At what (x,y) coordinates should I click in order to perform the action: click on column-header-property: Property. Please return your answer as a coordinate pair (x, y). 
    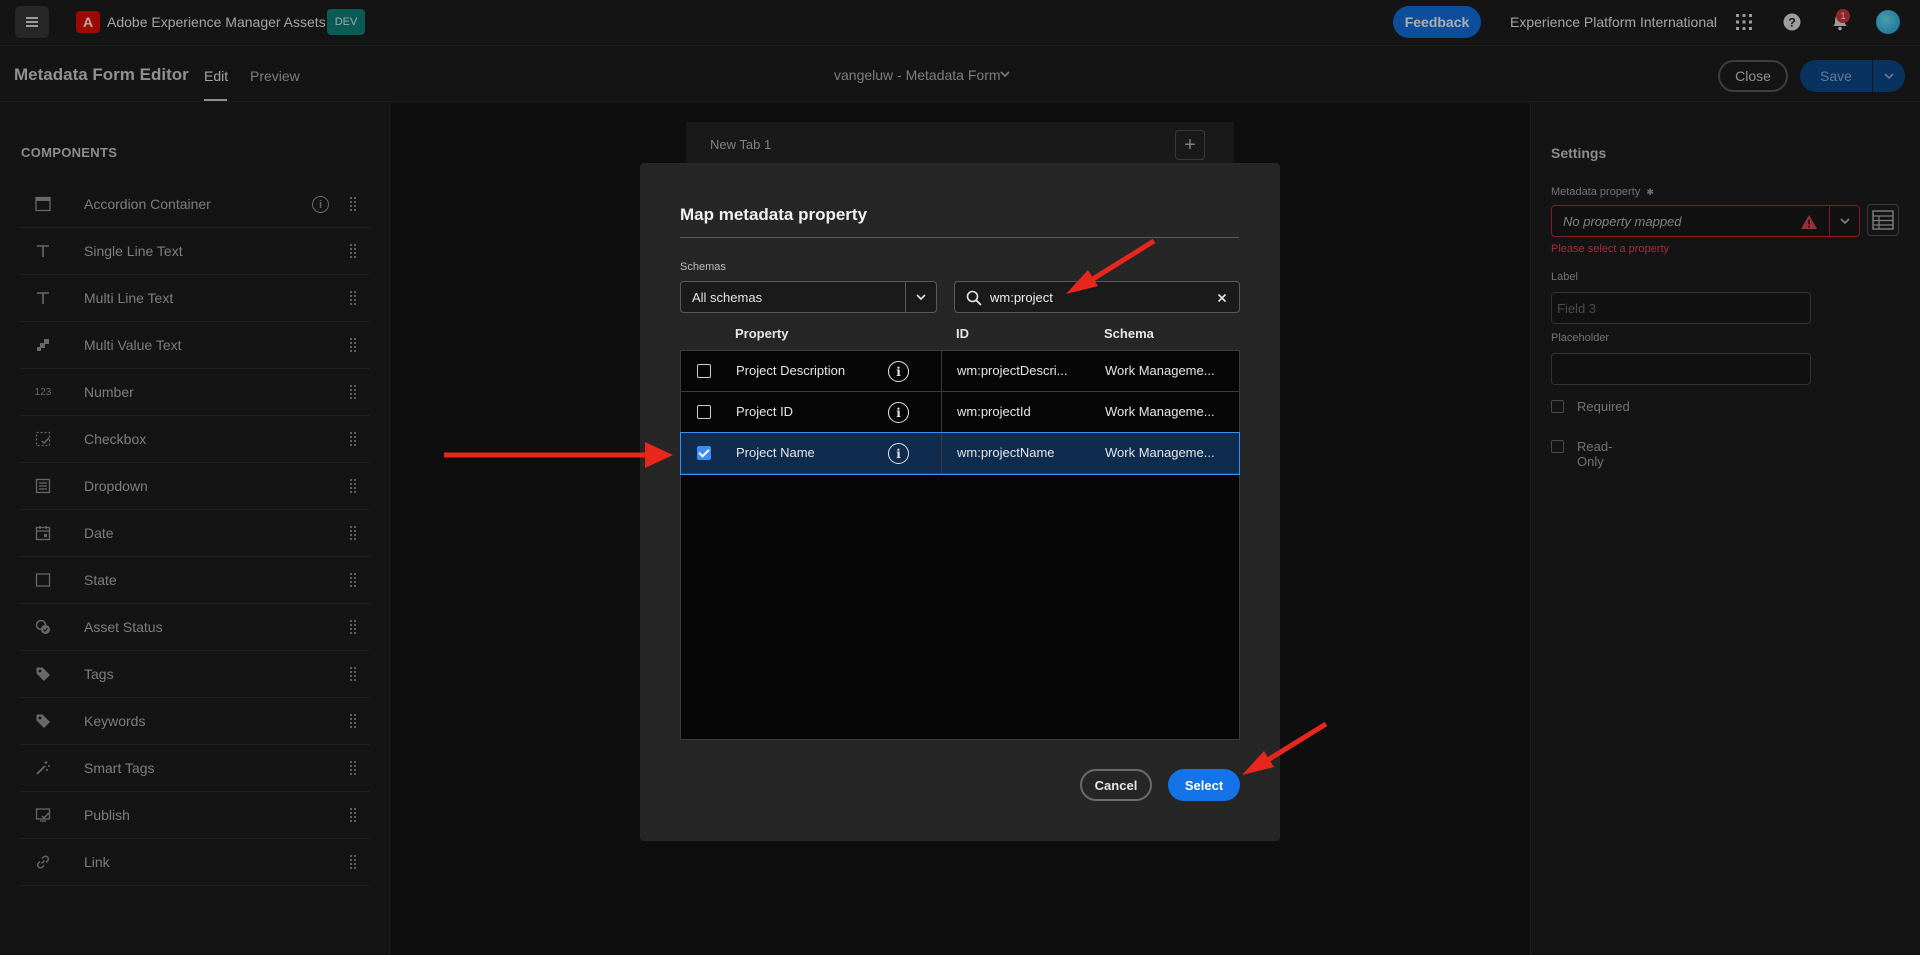
    Looking at the image, I should click on (761, 333).